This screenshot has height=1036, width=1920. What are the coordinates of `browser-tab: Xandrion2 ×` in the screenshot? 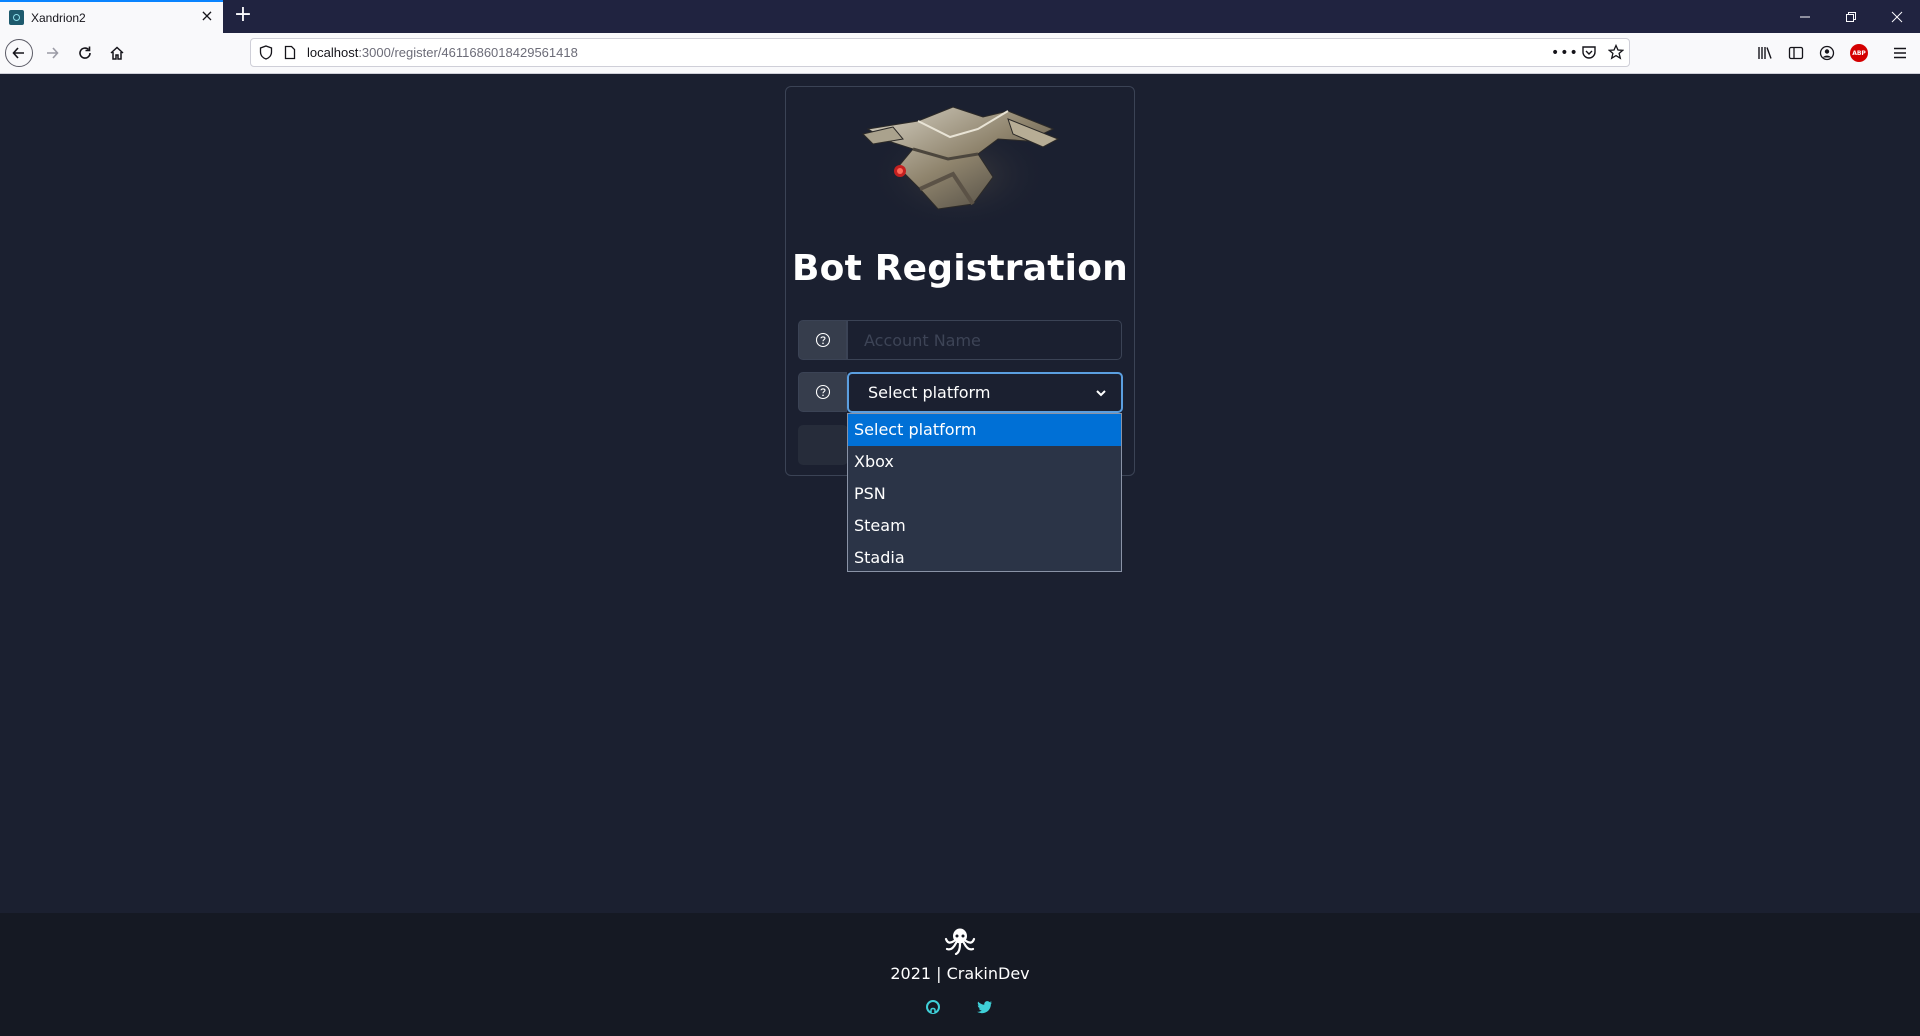 It's located at (111, 16).